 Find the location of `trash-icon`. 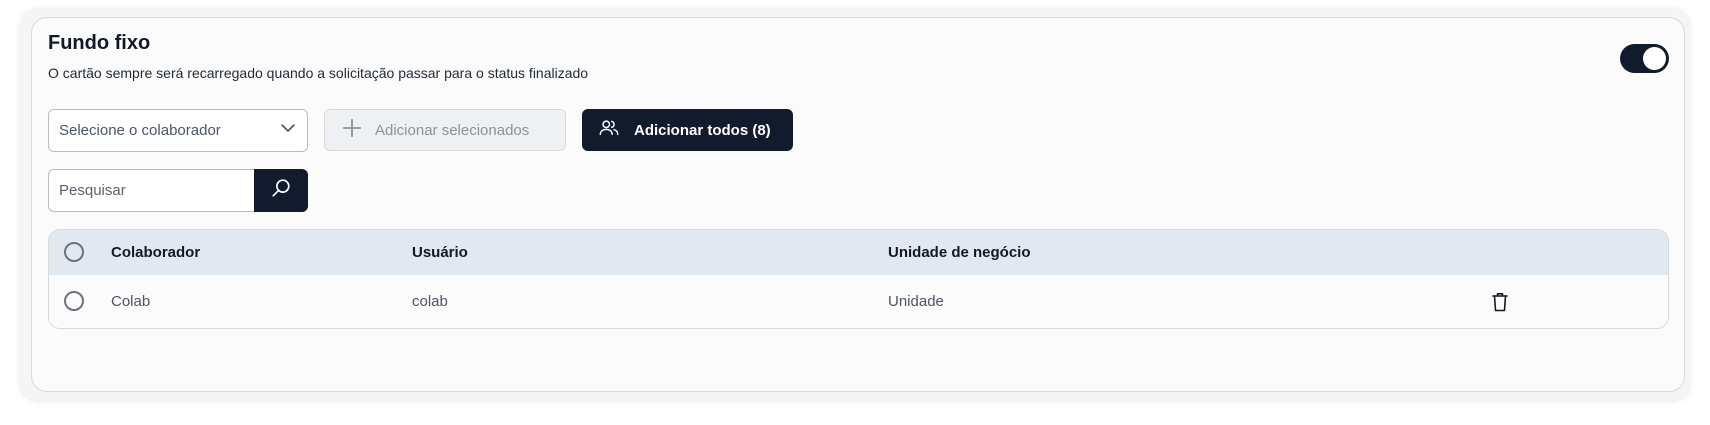

trash-icon is located at coordinates (1500, 302).